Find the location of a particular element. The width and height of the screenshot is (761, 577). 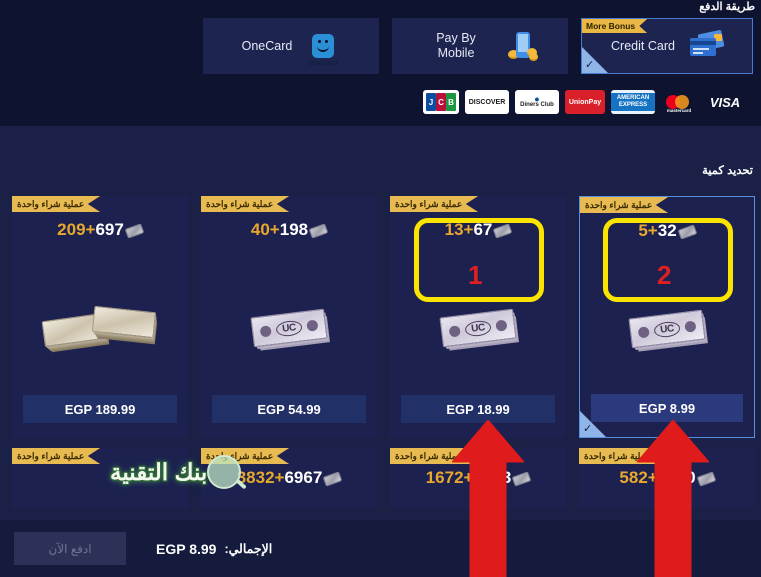

mobile-phone-coins-icon is located at coordinates (523, 46).